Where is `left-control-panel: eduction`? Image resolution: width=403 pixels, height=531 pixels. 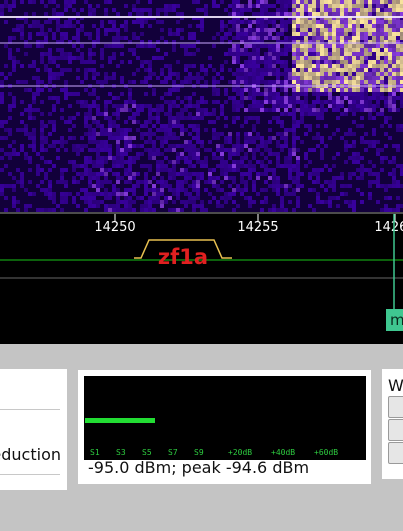
left-control-panel: eduction is located at coordinates (33, 429).